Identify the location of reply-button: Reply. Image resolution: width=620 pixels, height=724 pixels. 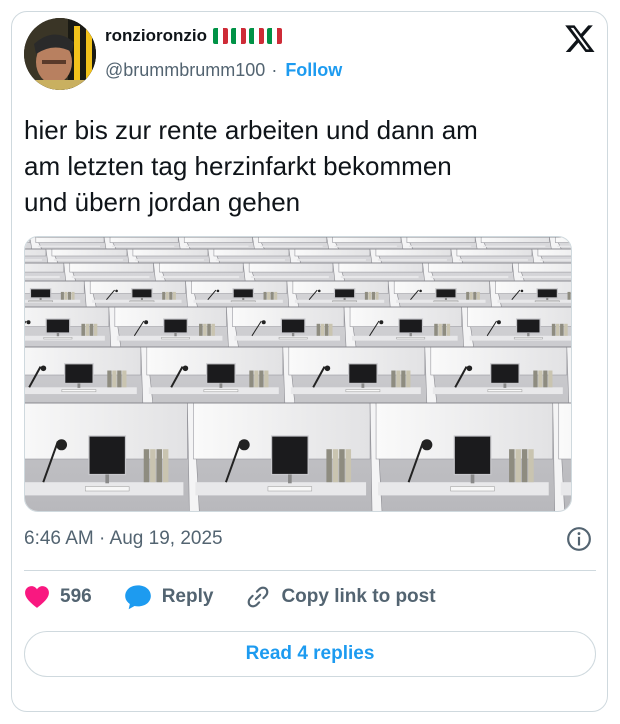
(168, 597).